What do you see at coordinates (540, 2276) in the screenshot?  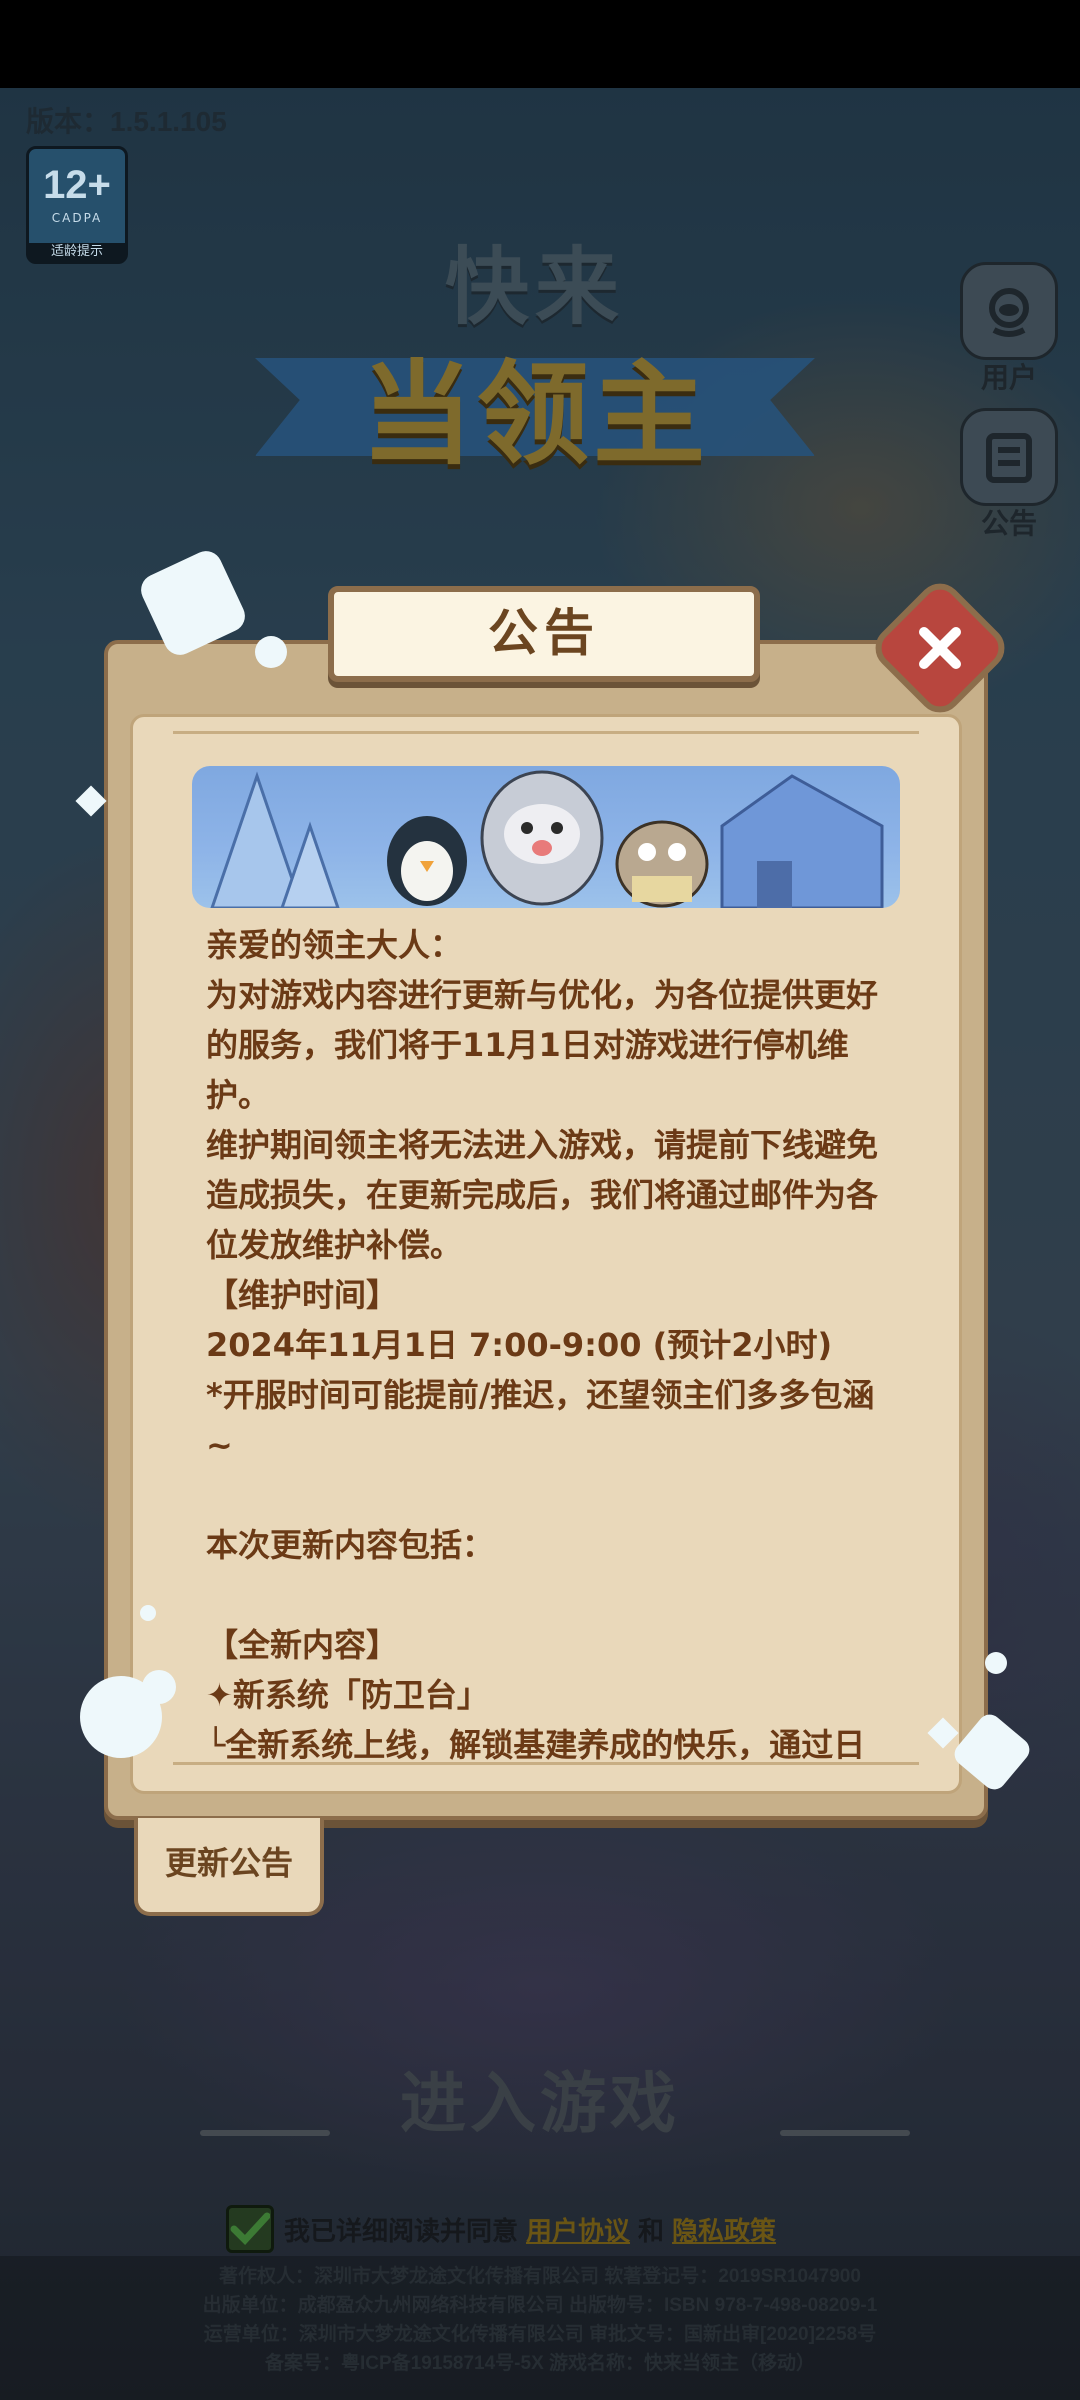 I see `footer-line: 著作权人：深圳市大梦龙途文化传播有限公司 软著登记号：2019SR1047900` at bounding box center [540, 2276].